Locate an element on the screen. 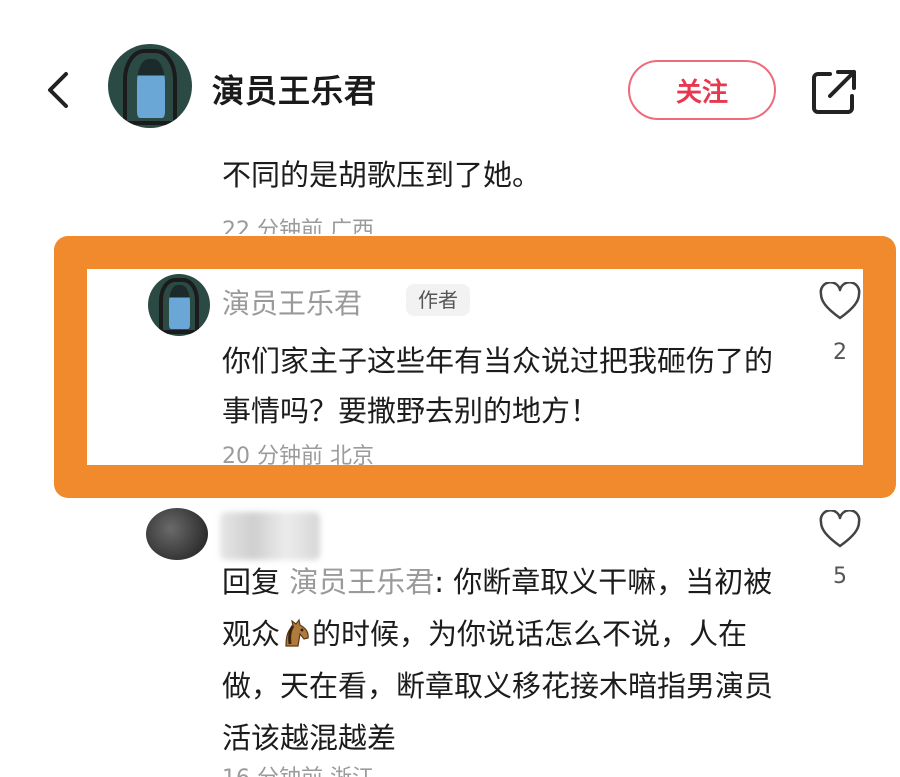  author-badge: 作者 is located at coordinates (438, 300).